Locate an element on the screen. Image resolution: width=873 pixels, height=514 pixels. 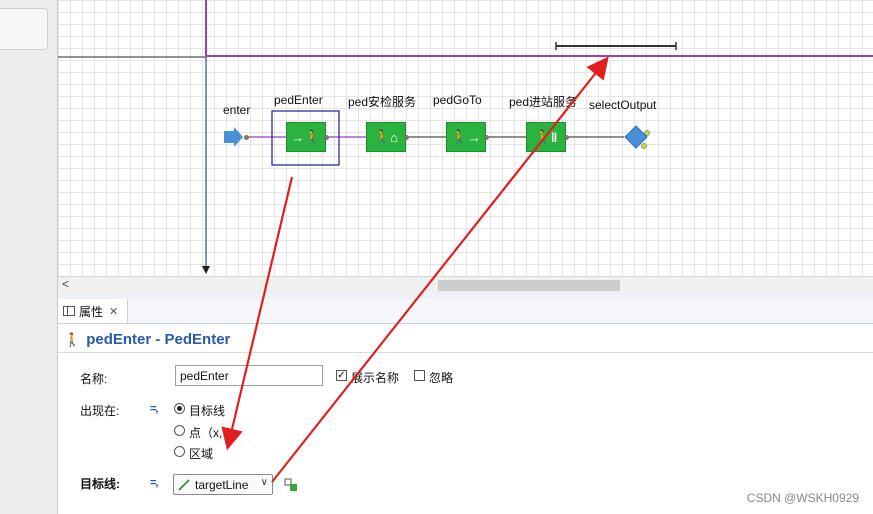
option-area-label: 区域 is located at coordinates (201, 454).